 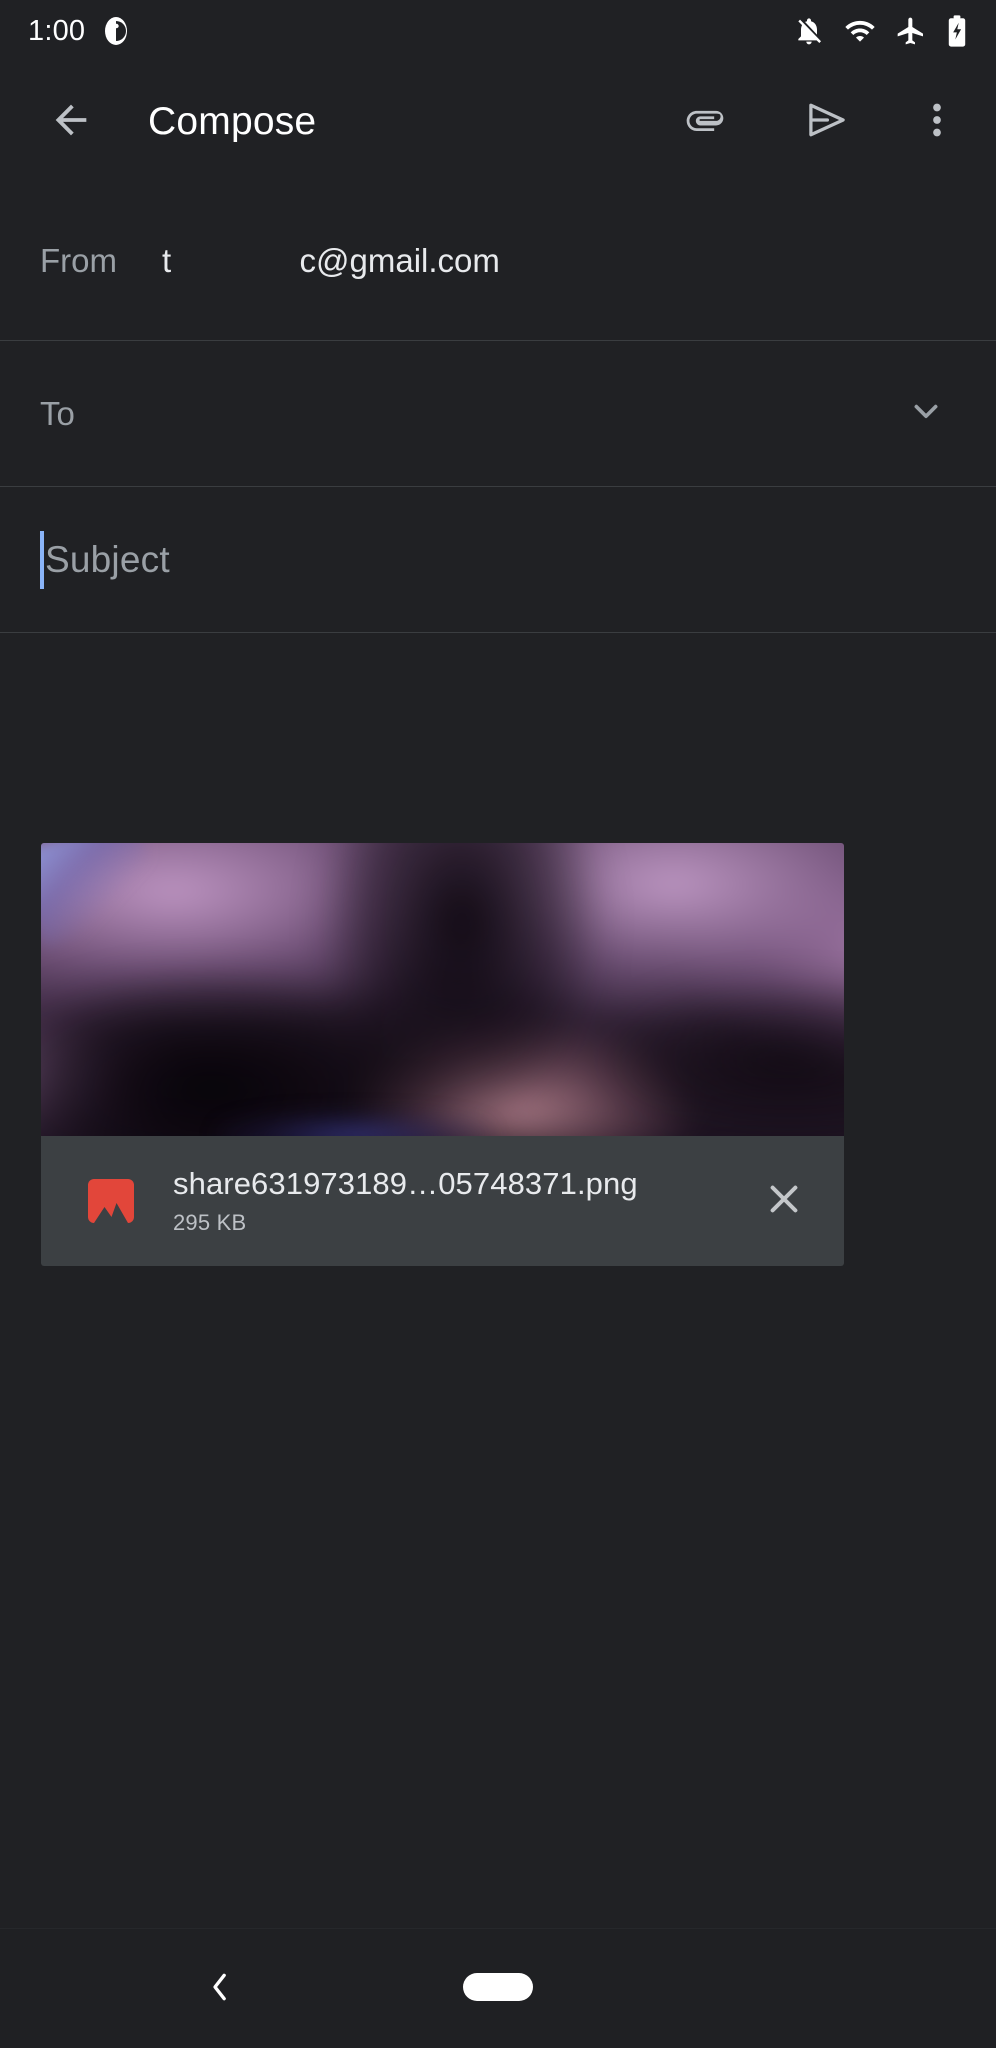 What do you see at coordinates (354, 1124) in the screenshot?
I see `thumbnail-blue-glow` at bounding box center [354, 1124].